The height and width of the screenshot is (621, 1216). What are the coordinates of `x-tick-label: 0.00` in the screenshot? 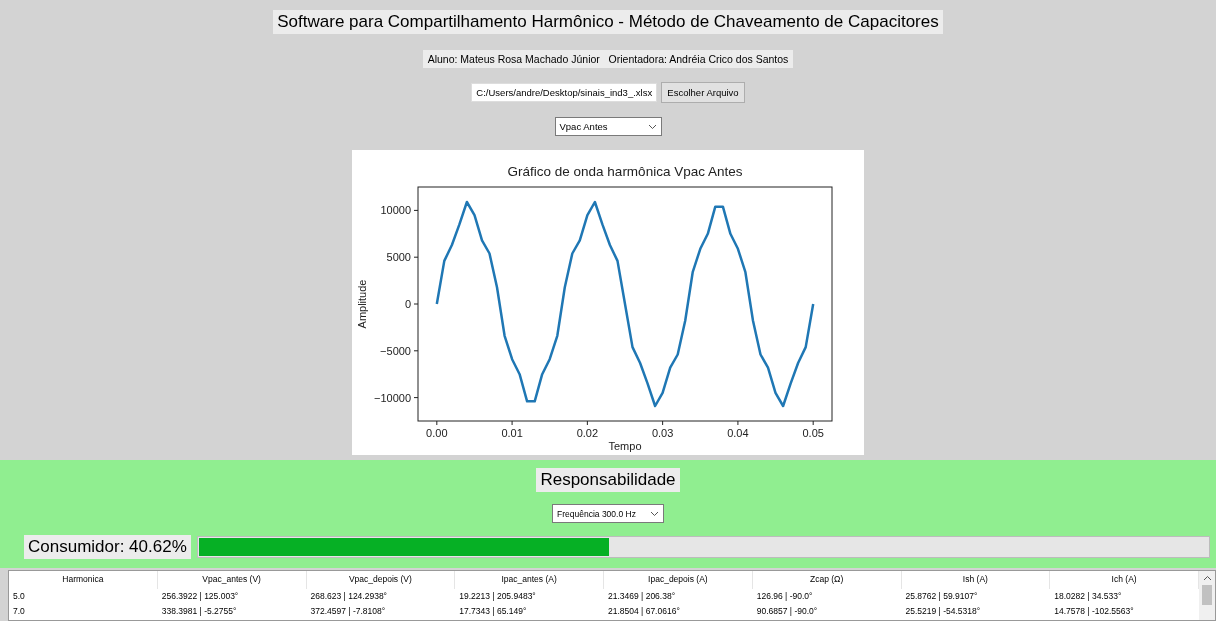 It's located at (437, 433).